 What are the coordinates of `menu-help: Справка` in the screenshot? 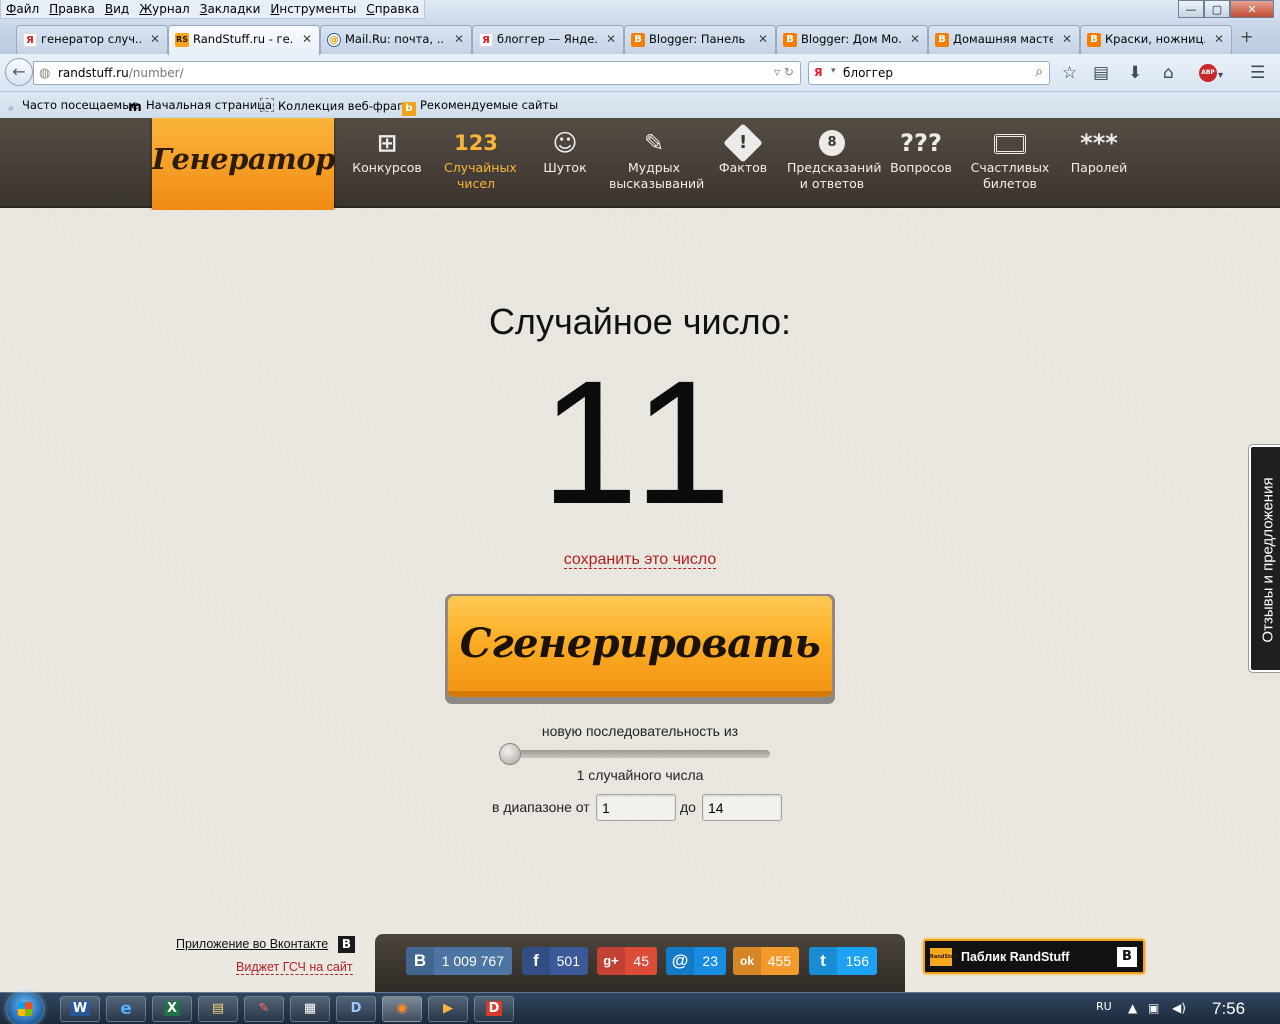 It's located at (392, 9).